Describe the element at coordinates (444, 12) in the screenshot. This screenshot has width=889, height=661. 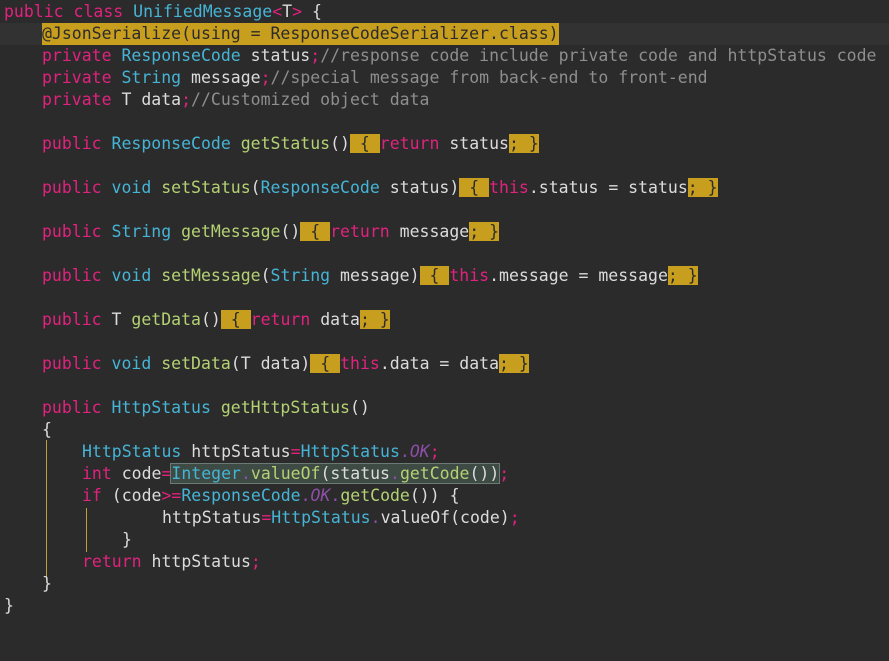
I see `code-line: public class UnifiedMessage<T> {` at that location.